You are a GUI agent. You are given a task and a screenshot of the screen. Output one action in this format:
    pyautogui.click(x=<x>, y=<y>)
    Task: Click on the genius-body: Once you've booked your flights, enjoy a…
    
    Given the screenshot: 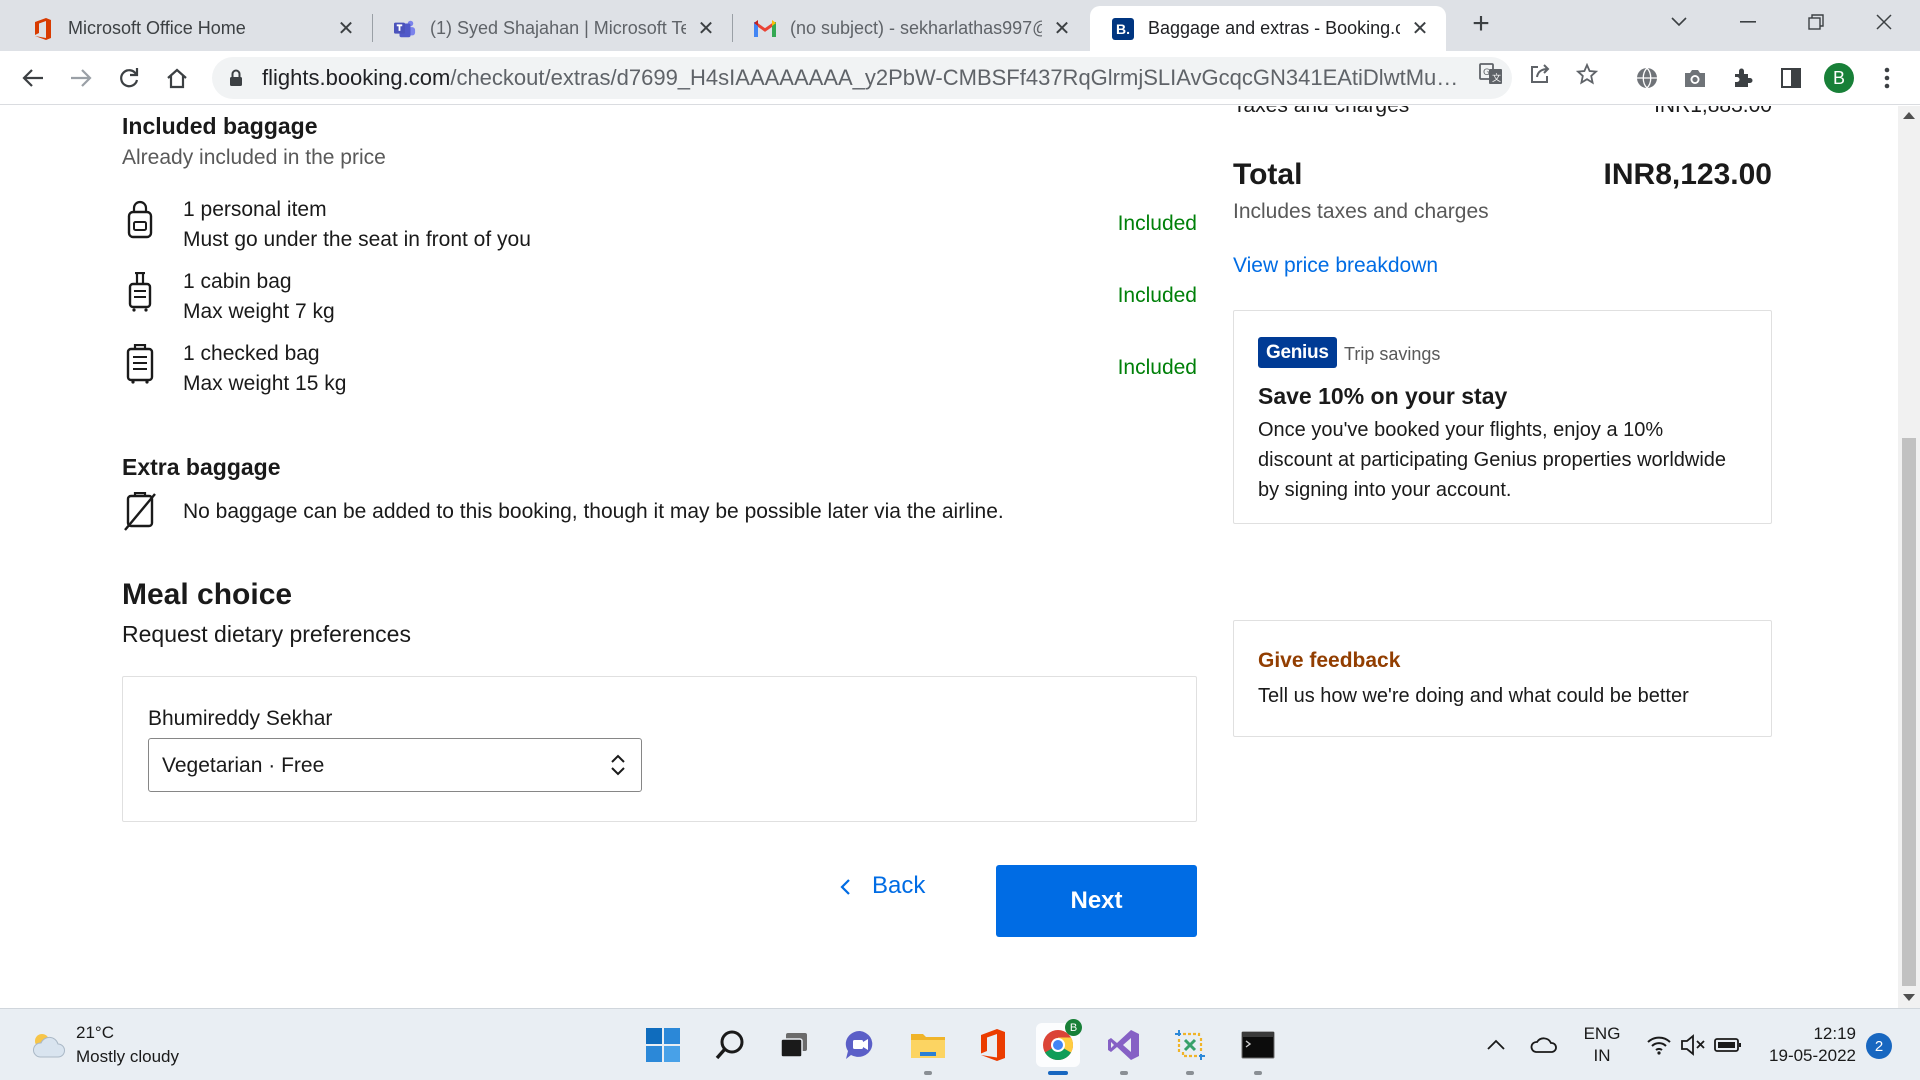 What is the action you would take?
    pyautogui.click(x=1492, y=460)
    